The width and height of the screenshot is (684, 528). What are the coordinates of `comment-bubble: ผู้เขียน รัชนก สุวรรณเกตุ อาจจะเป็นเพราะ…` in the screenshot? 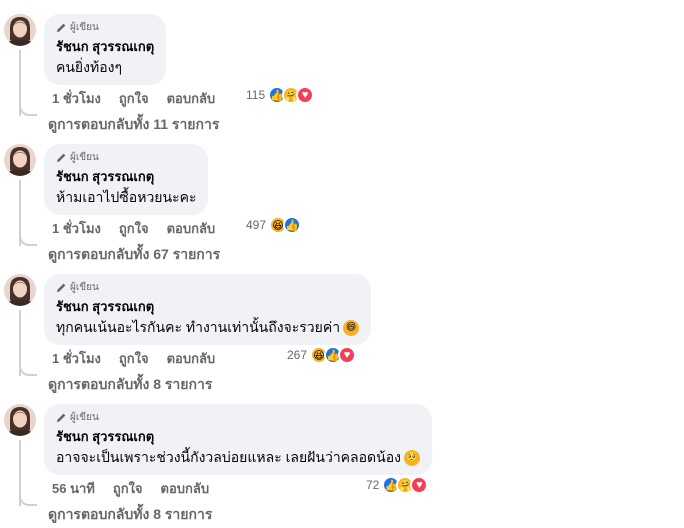 It's located at (238, 439).